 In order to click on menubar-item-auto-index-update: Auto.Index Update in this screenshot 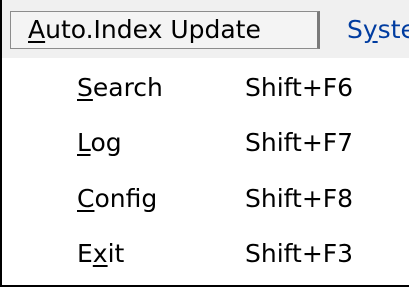, I will do `click(165, 30)`.